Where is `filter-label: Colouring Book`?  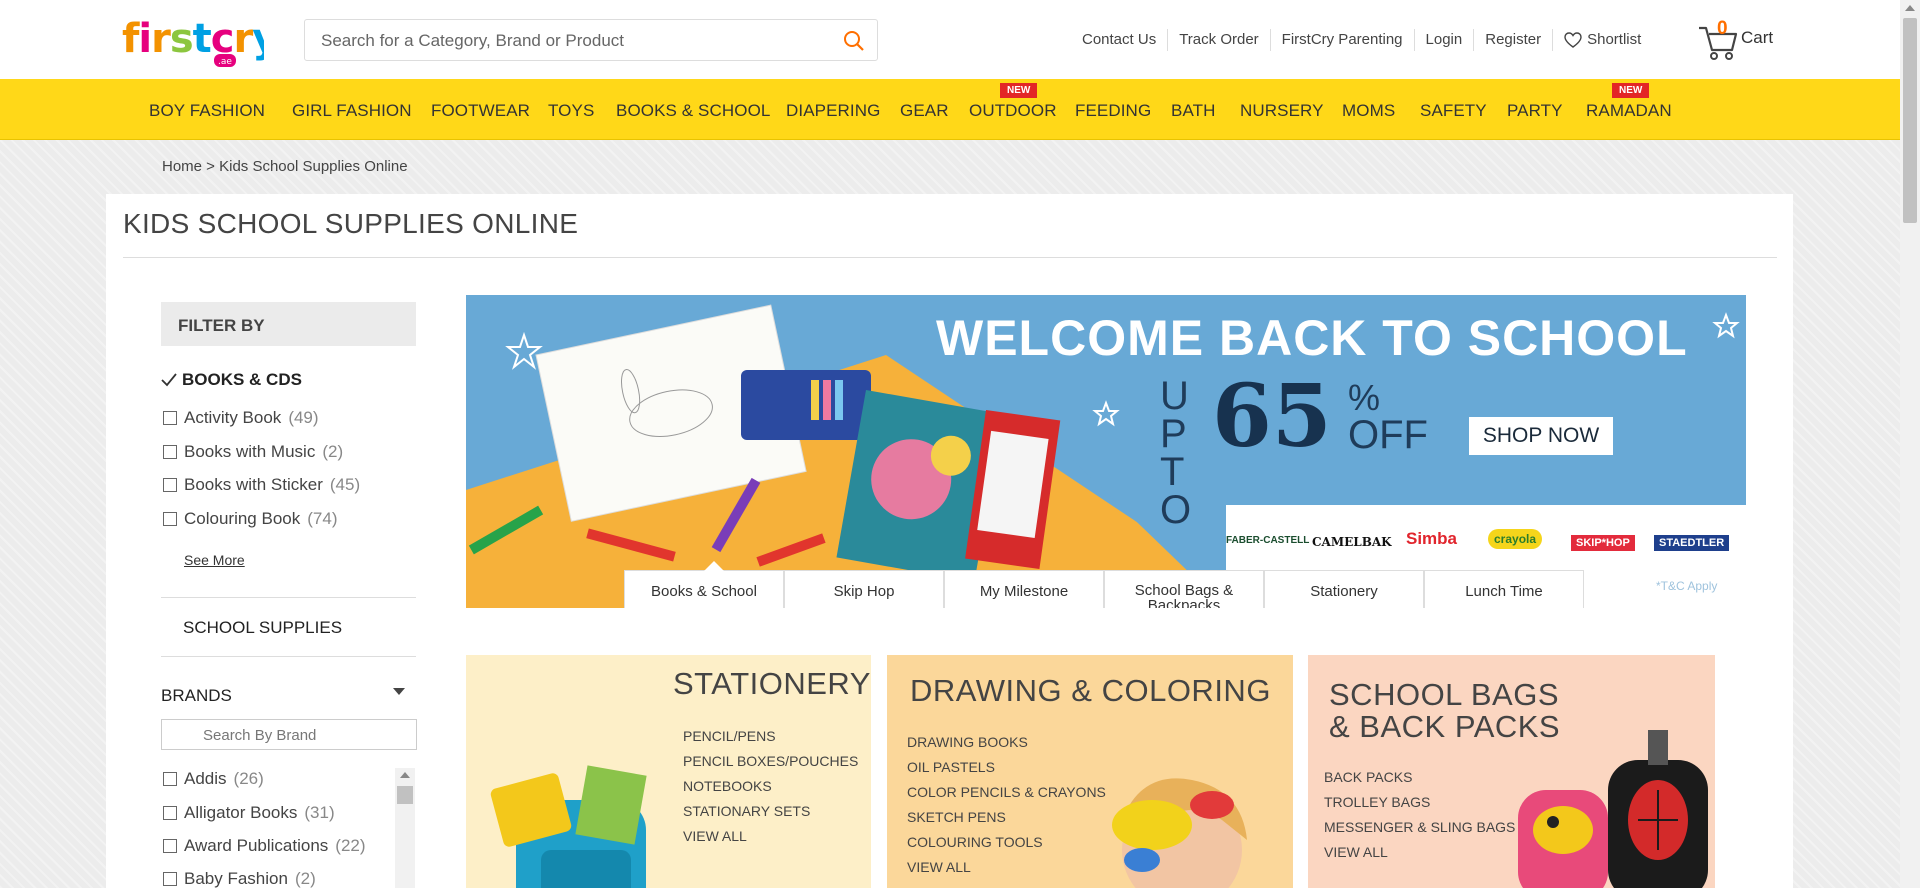 filter-label: Colouring Book is located at coordinates (242, 518).